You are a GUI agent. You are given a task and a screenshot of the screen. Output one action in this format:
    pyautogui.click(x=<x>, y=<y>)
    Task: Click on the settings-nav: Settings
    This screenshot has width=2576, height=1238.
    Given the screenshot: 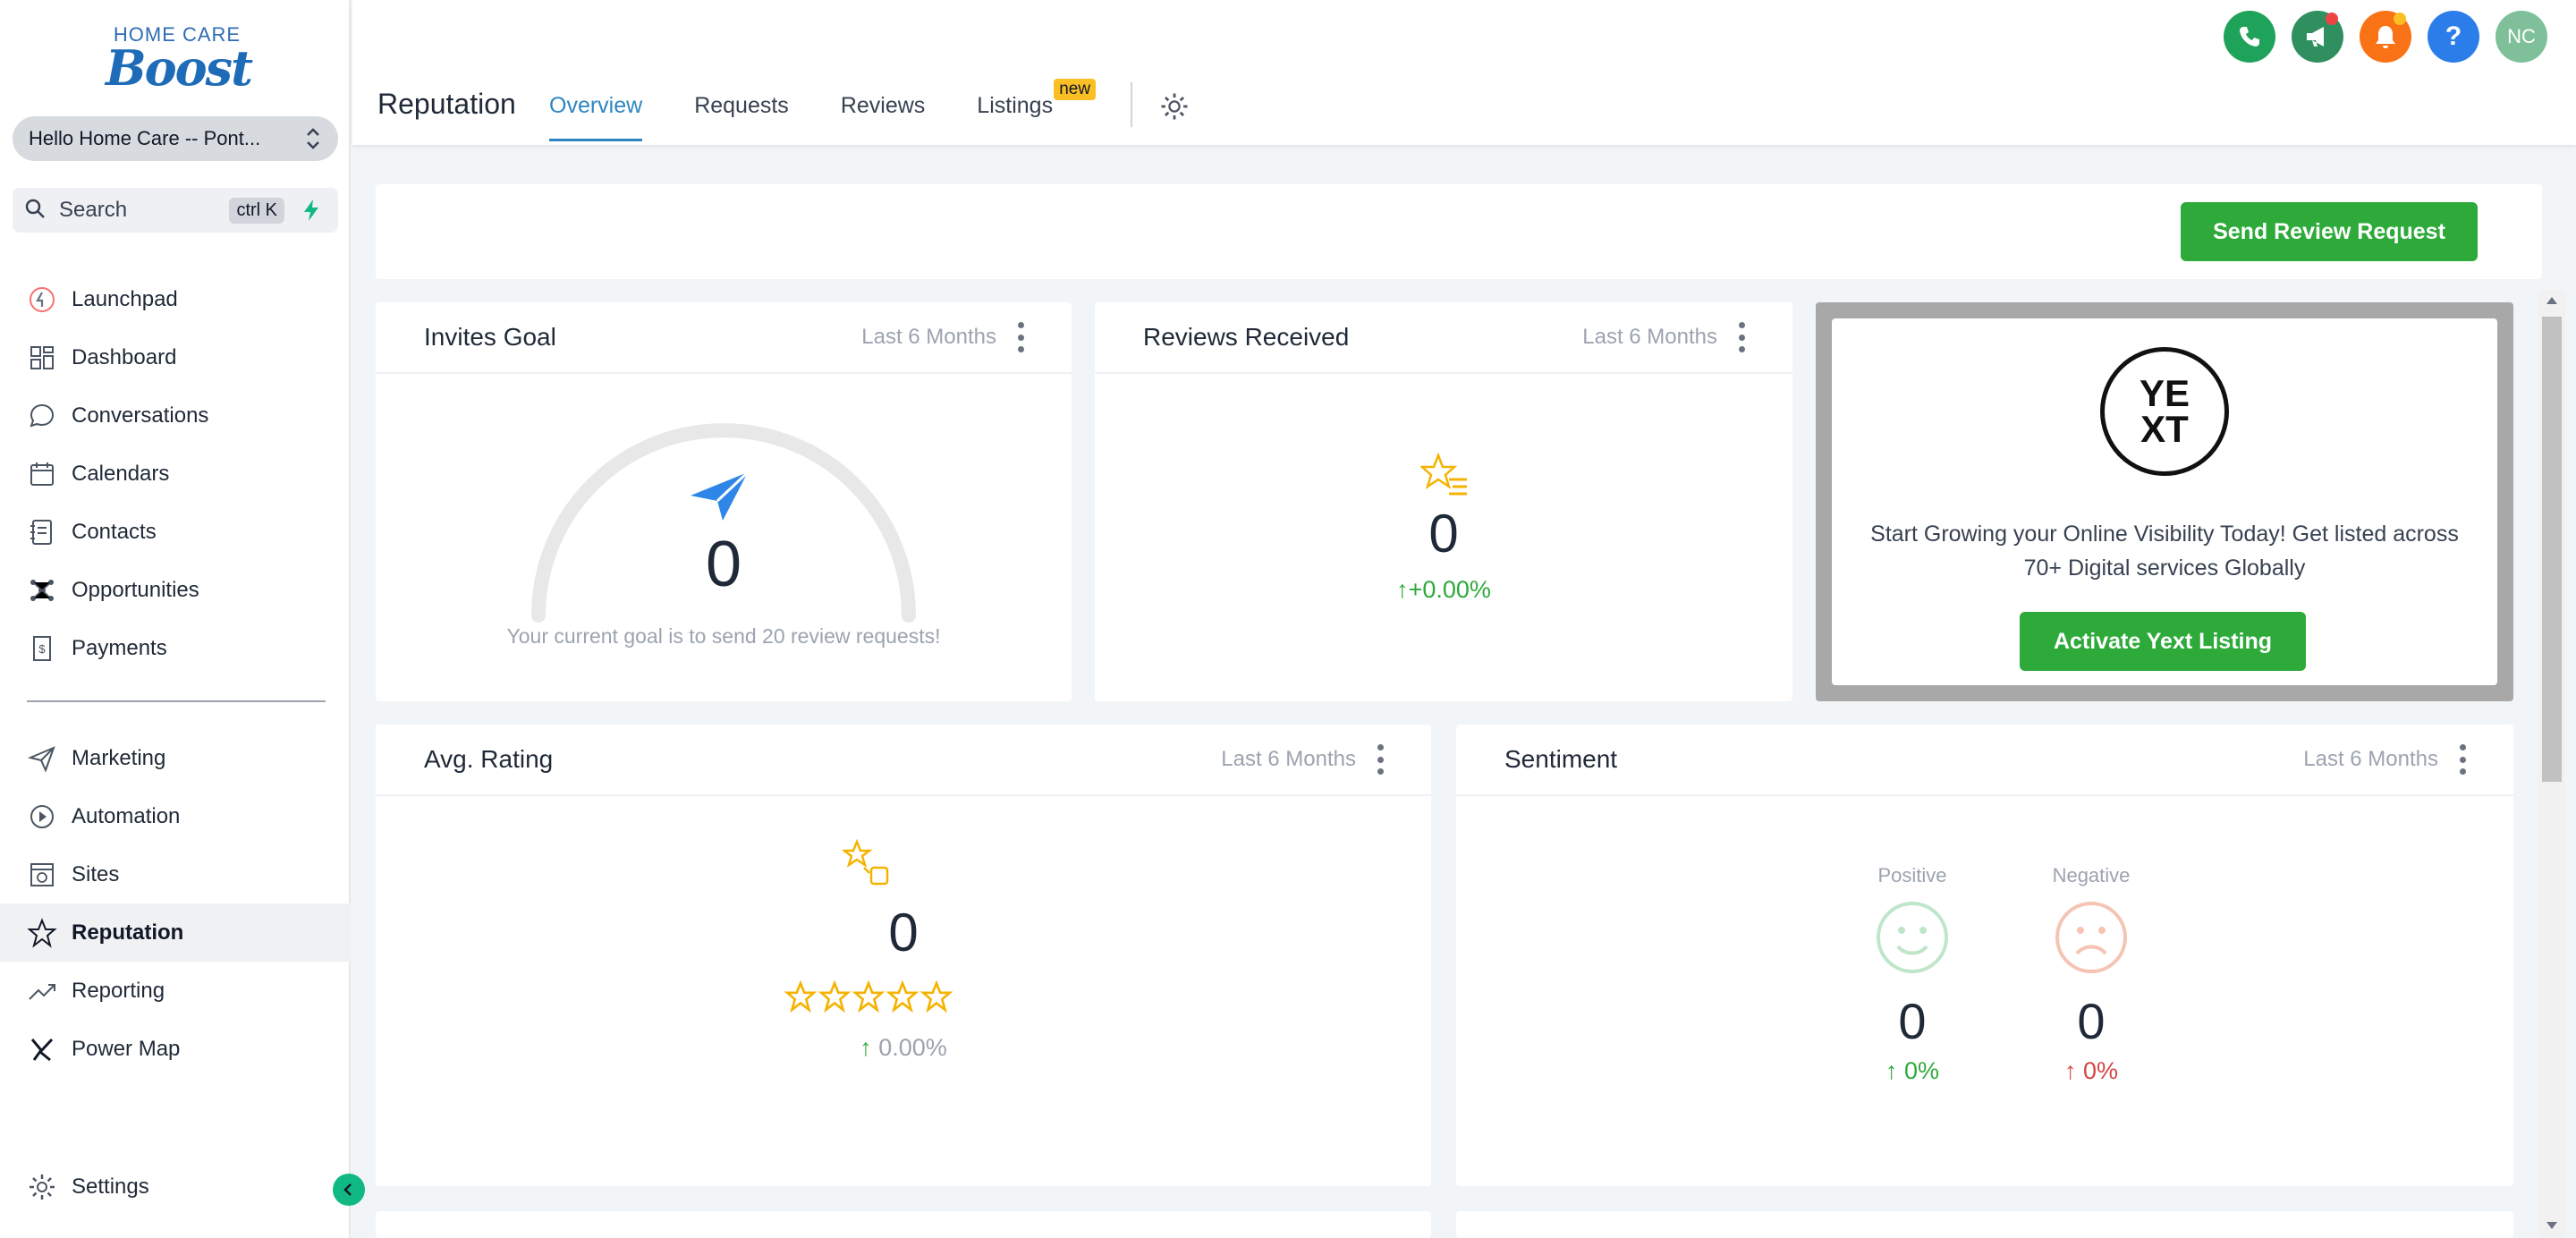 What is the action you would take?
    pyautogui.click(x=175, y=1186)
    